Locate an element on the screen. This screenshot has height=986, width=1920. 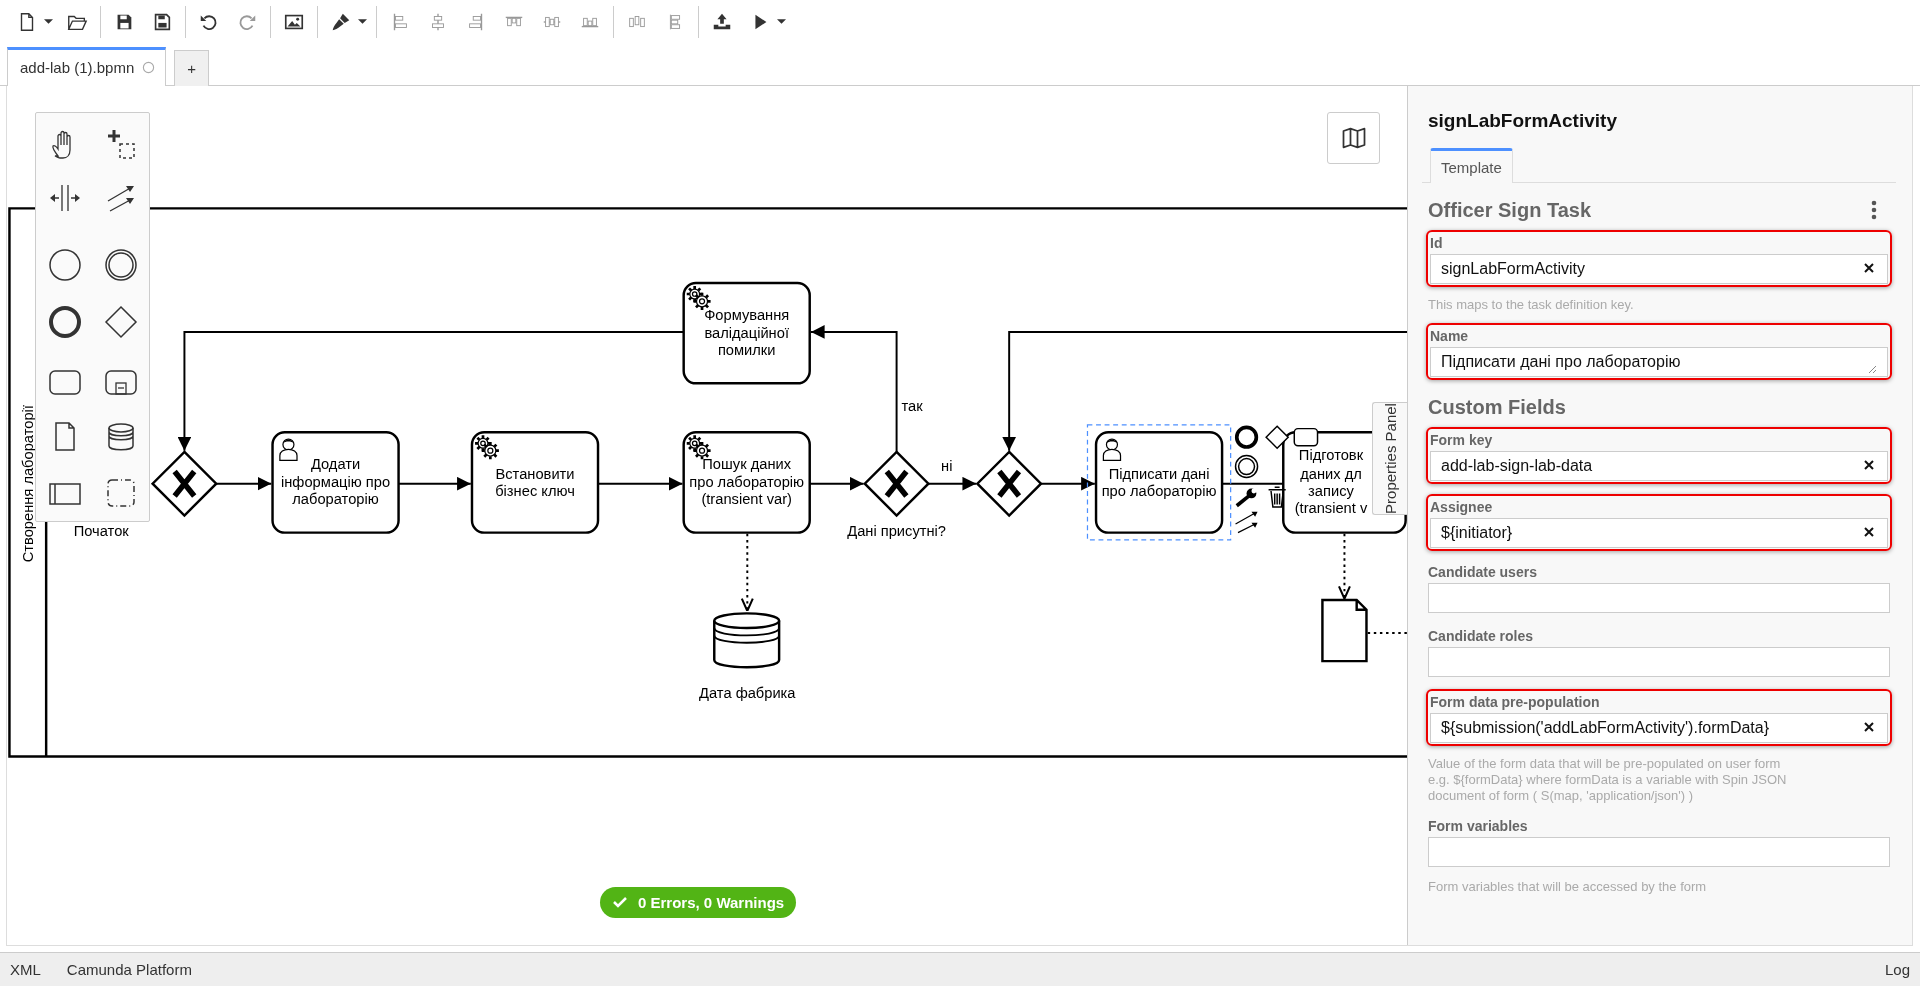
status-bar-tab: Camunda Platform is located at coordinates (129, 969).